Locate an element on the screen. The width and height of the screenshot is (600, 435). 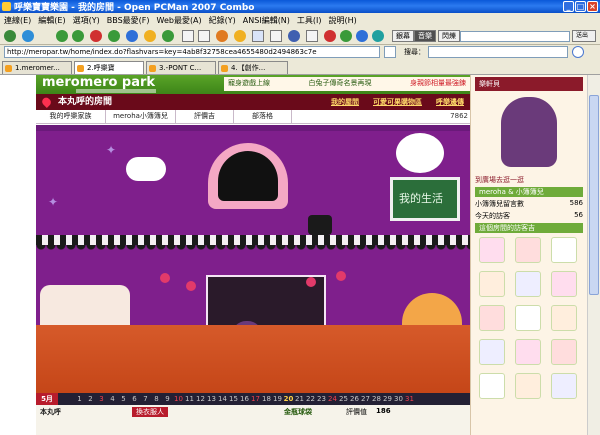
calendar-day: 16 is located at coordinates (244, 399).